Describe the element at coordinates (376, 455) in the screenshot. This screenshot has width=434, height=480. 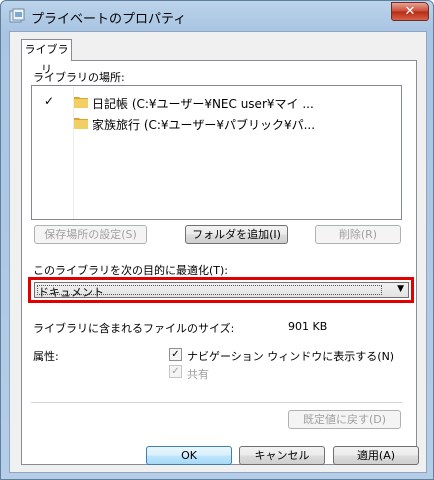
I see `apply-button: 適用(A)` at that location.